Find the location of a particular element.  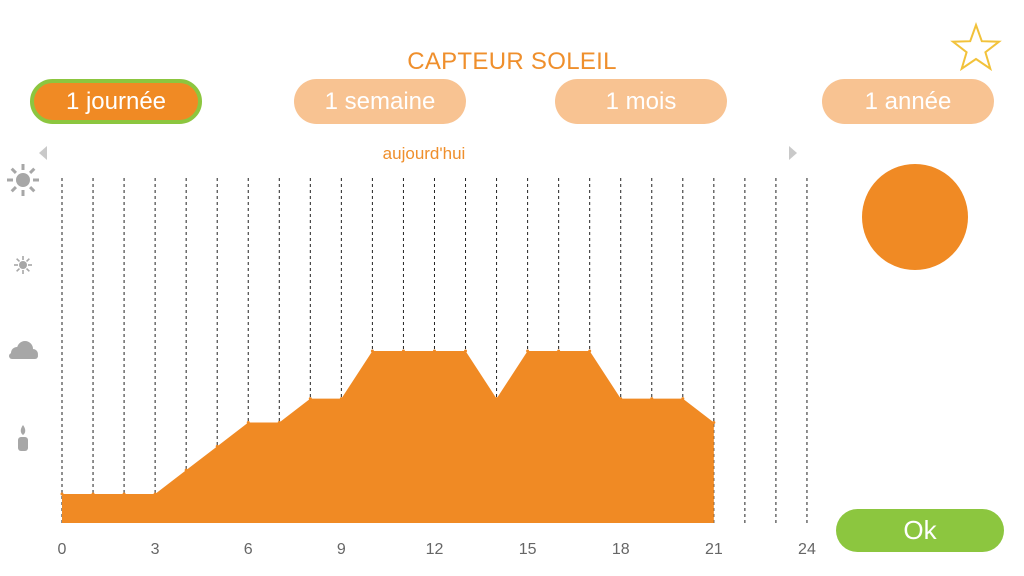

moon-icon is located at coordinates (912, 217).